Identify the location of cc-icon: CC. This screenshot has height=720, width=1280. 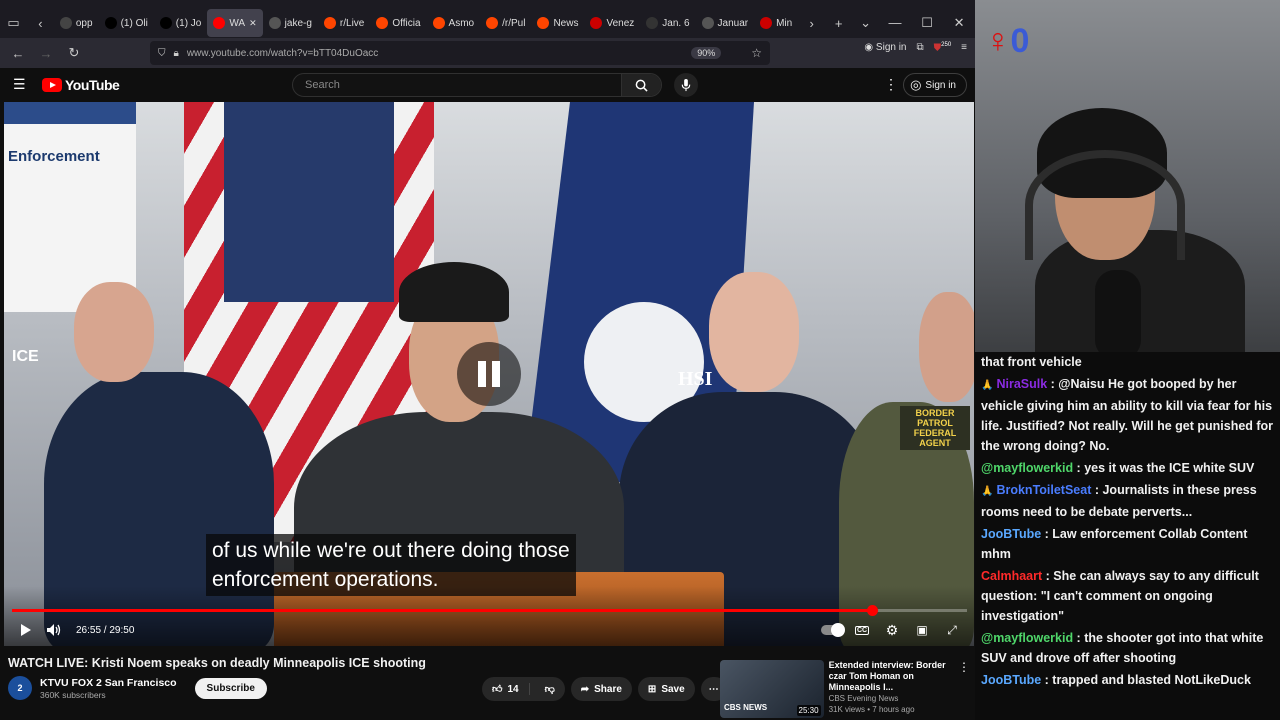
(862, 630).